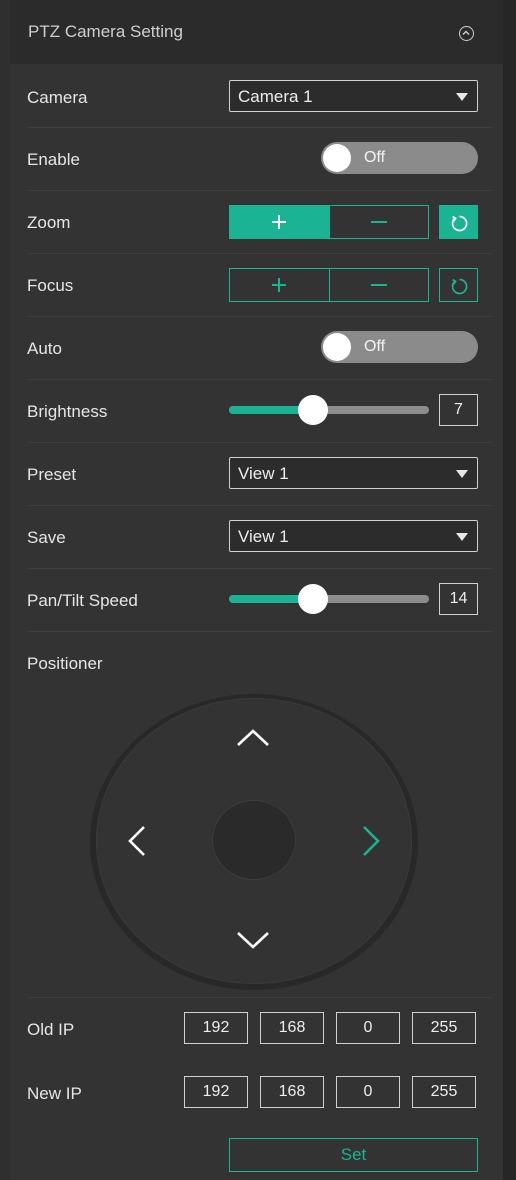 The image size is (516, 1180). What do you see at coordinates (254, 840) in the screenshot?
I see `positioner-center-button` at bounding box center [254, 840].